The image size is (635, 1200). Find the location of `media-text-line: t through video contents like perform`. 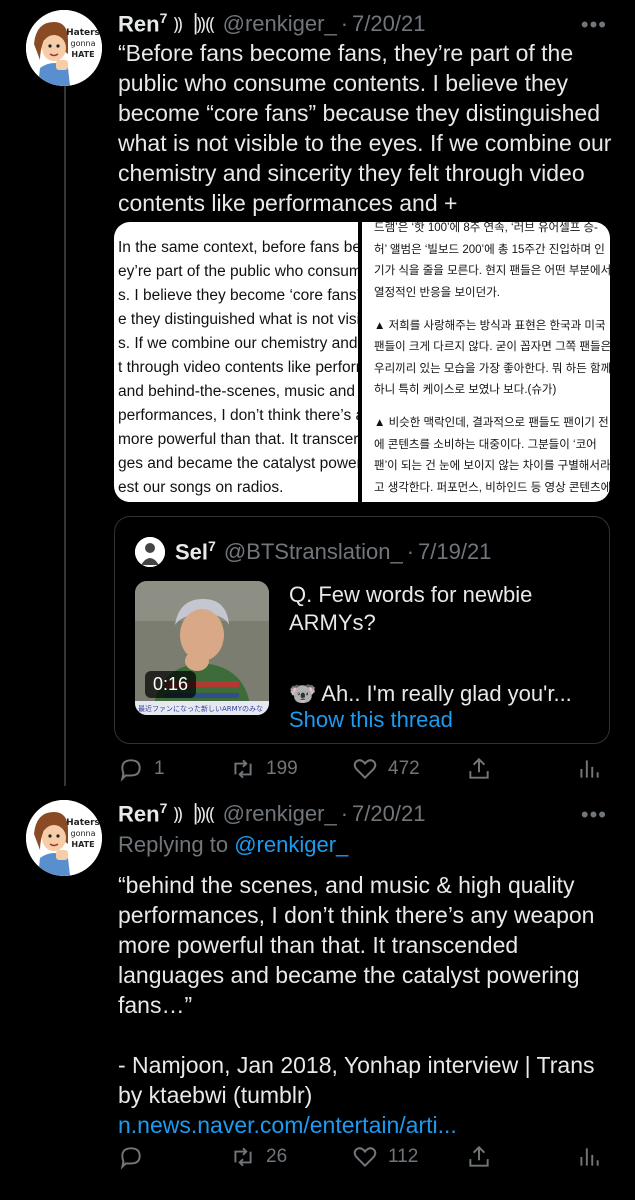

media-text-line: t through video contents like perform is located at coordinates (238, 367).